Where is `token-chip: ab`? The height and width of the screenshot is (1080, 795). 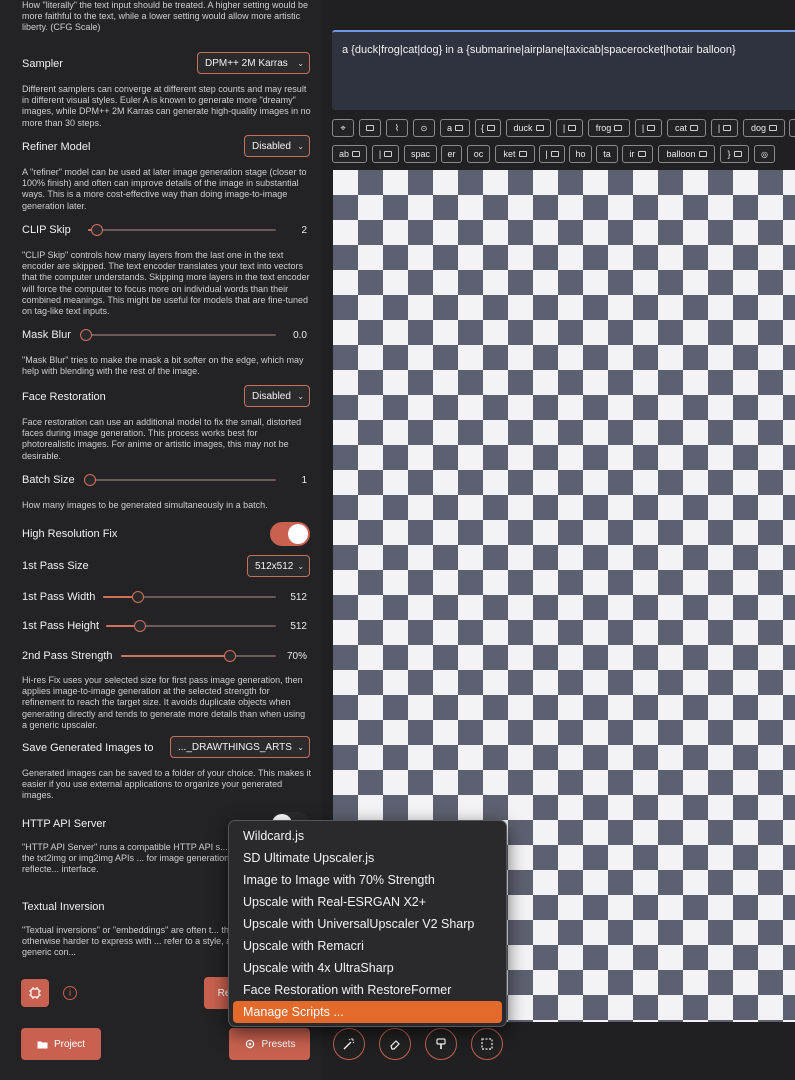
token-chip: ab is located at coordinates (349, 154).